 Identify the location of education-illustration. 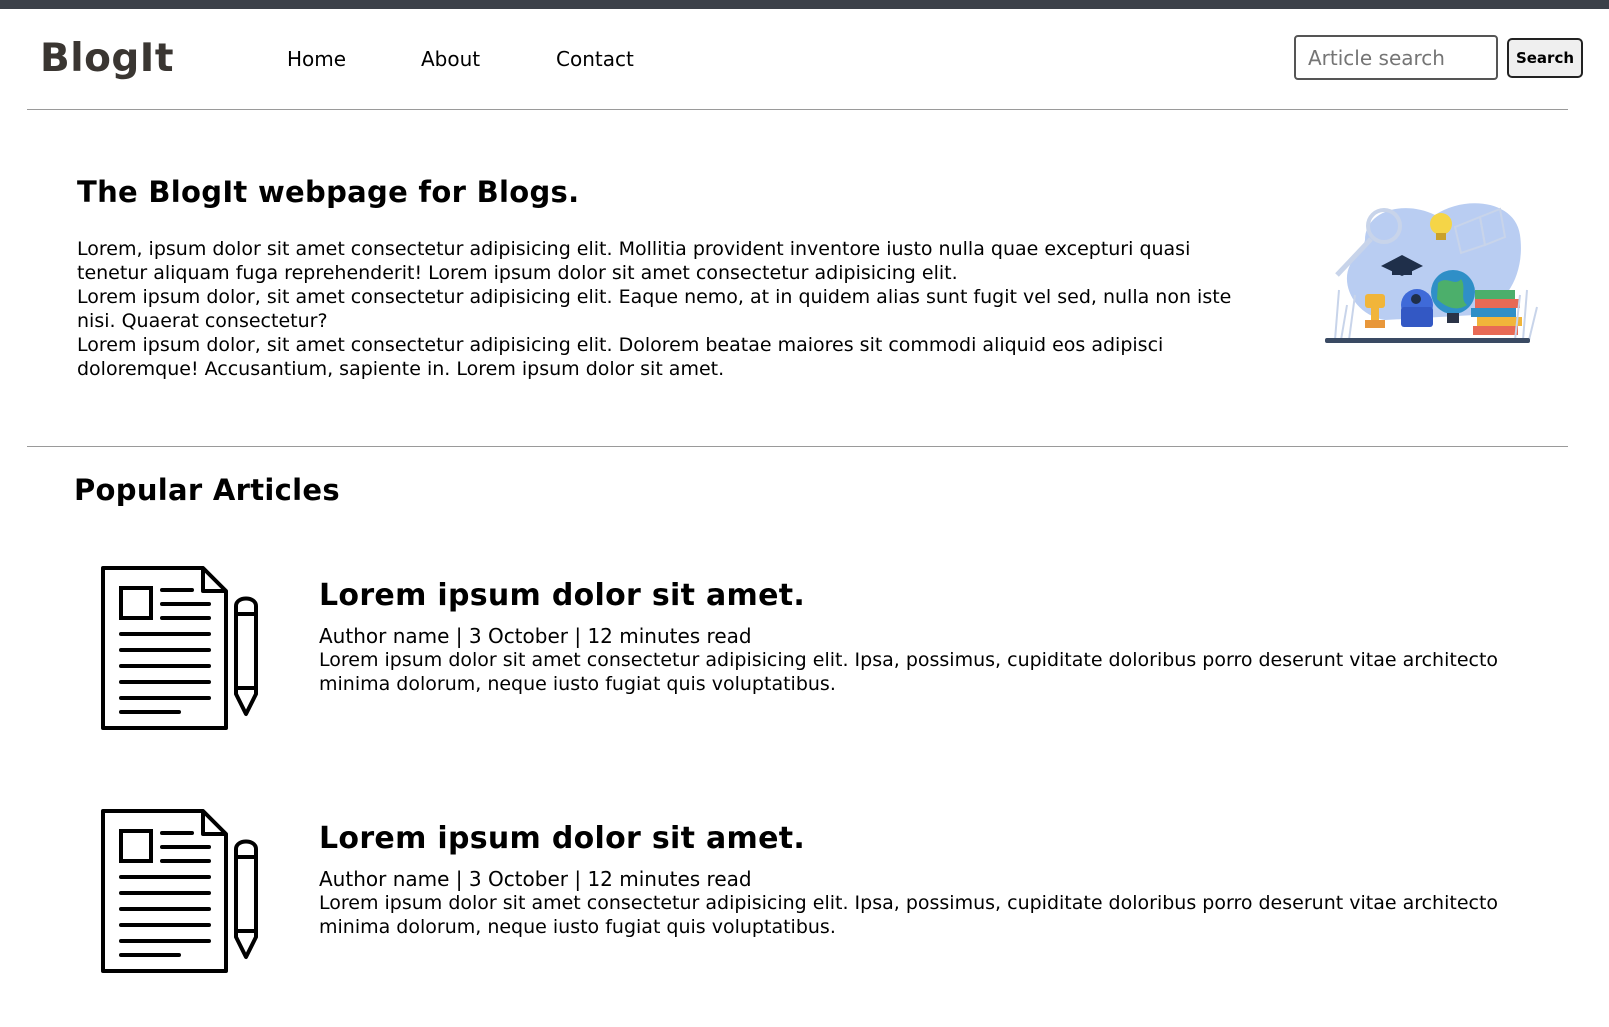
(1431, 273).